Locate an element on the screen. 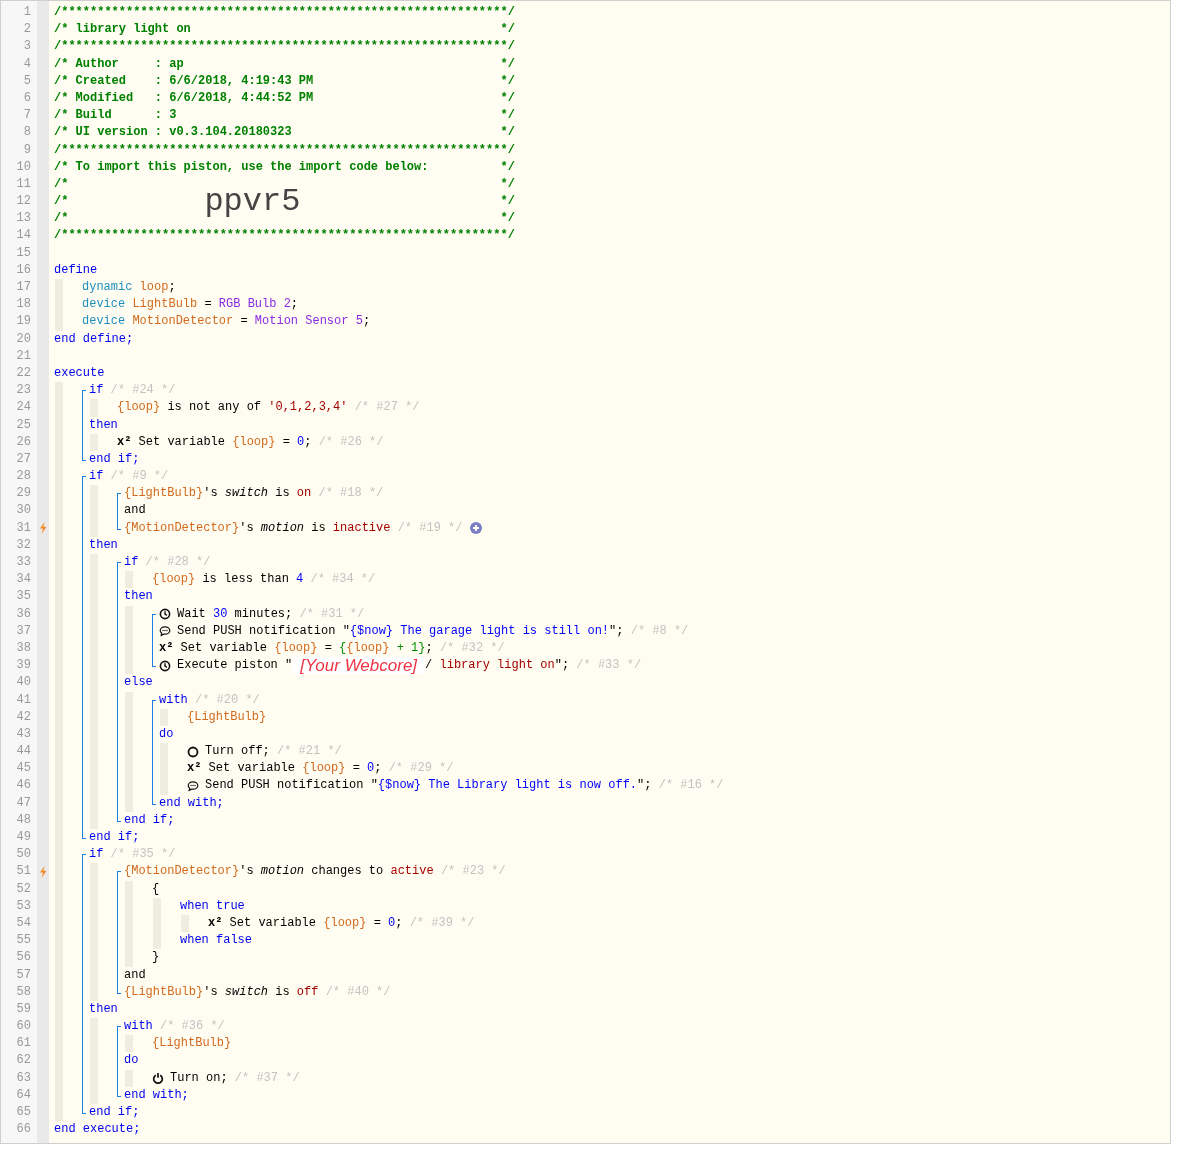 This screenshot has height=1152, width=1178. comment: /* #32 */ is located at coordinates (471, 648).